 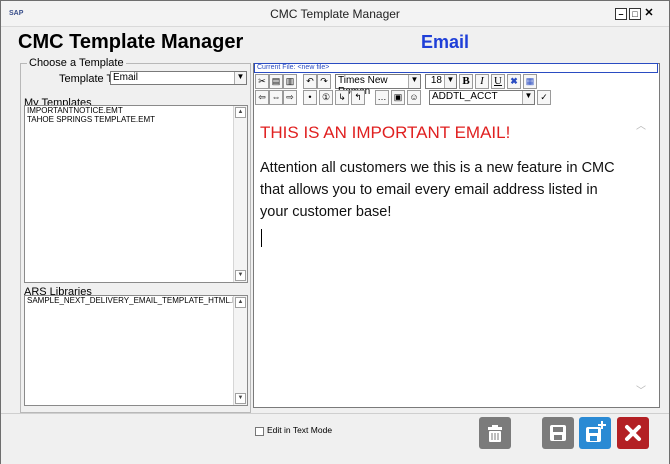 I want to click on list-item: IMPORTANTNOTICE.EMT, so click(x=136, y=110).